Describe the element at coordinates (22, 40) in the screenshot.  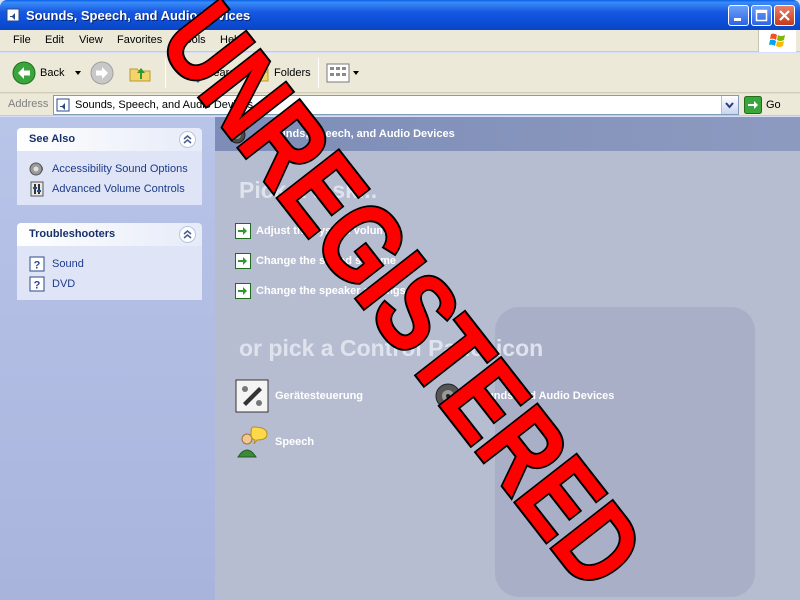
I see `menu-file: File` at that location.